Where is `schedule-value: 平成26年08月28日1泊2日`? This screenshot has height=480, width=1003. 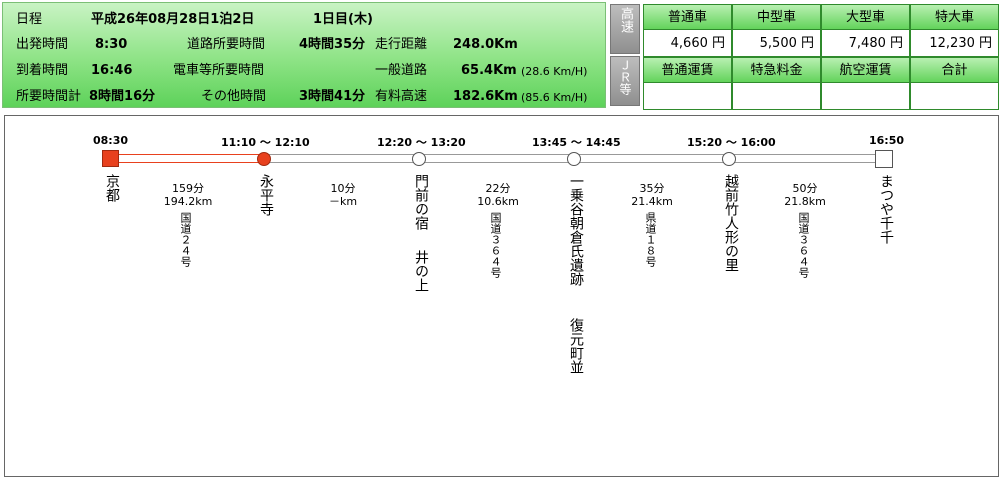 schedule-value: 平成26年08月28日1泊2日 is located at coordinates (173, 19).